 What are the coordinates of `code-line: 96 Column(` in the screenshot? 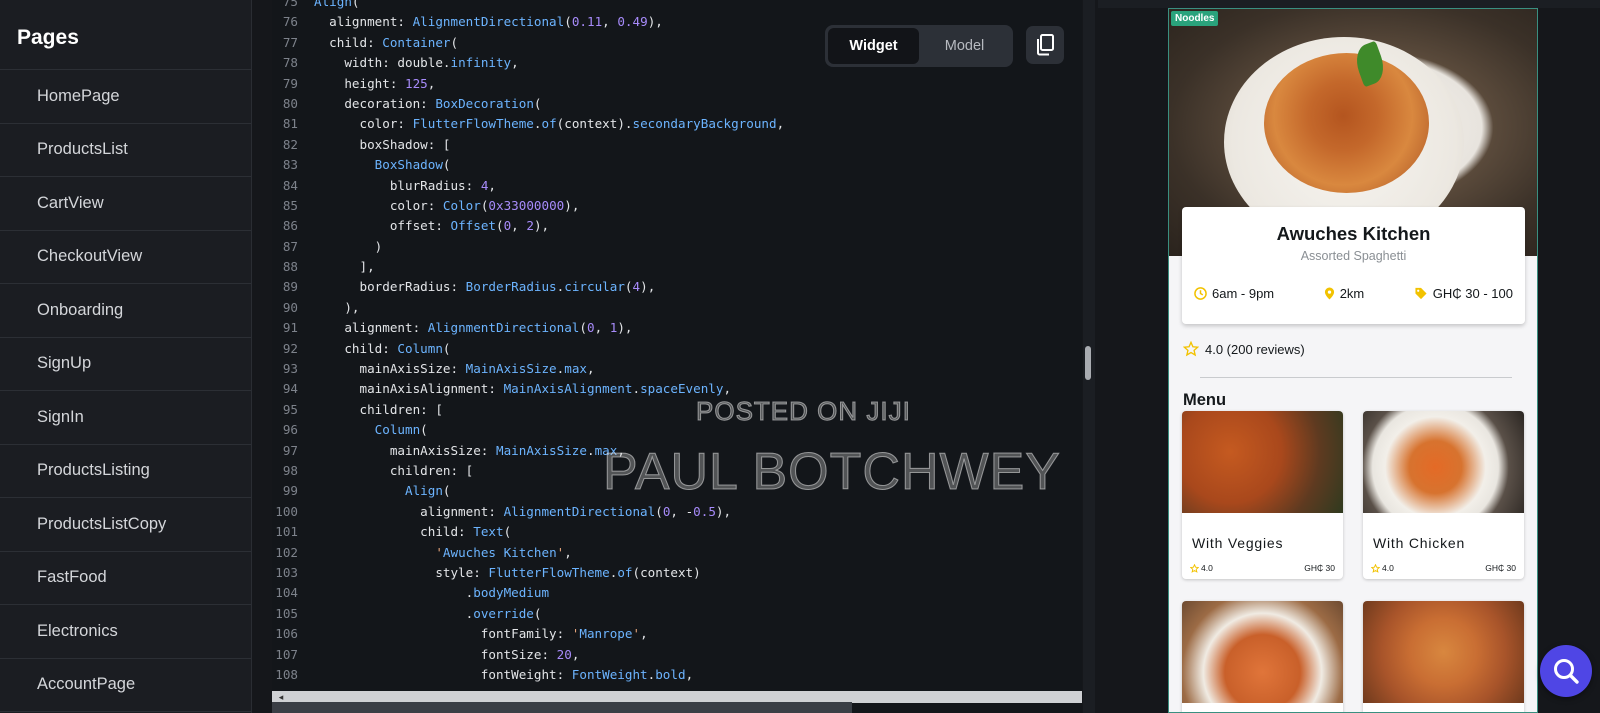 It's located at (677, 430).